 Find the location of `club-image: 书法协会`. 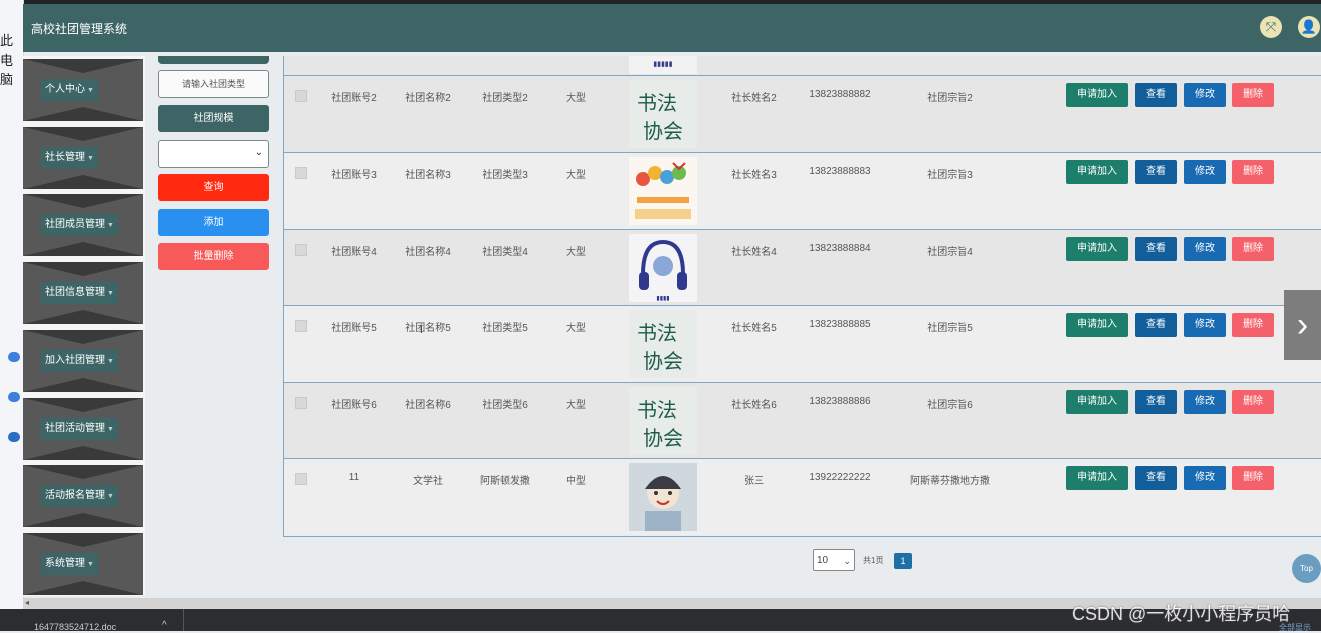

club-image: 书法协会 is located at coordinates (663, 421).